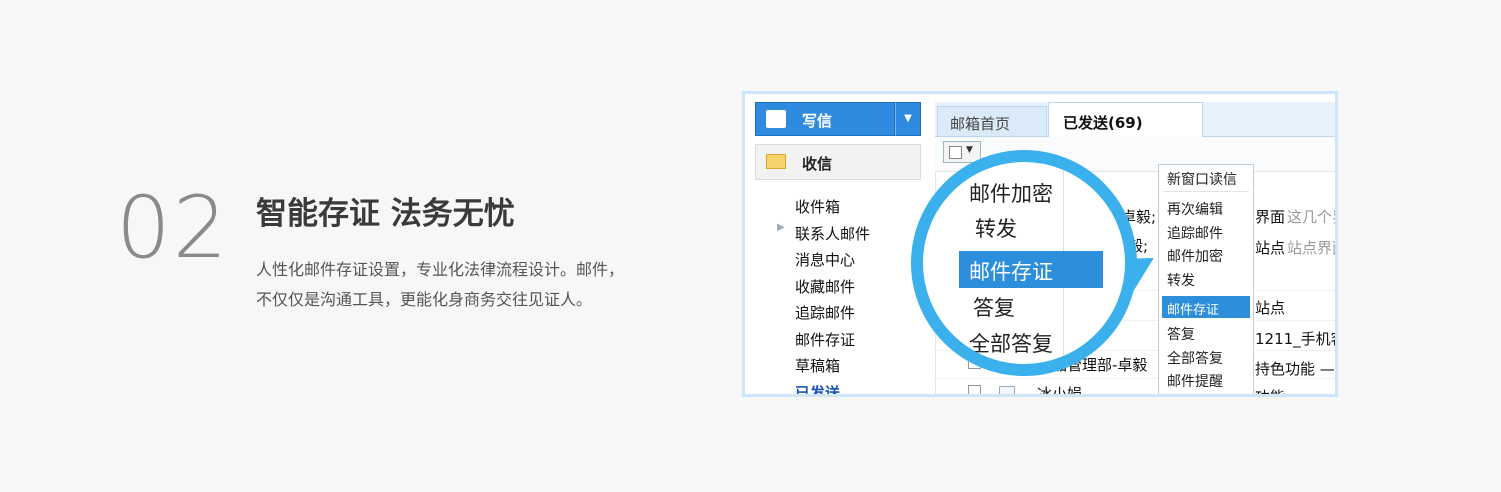 The height and width of the screenshot is (492, 1501). Describe the element at coordinates (994, 308) in the screenshot. I see `lens-item-reply: 答复` at that location.